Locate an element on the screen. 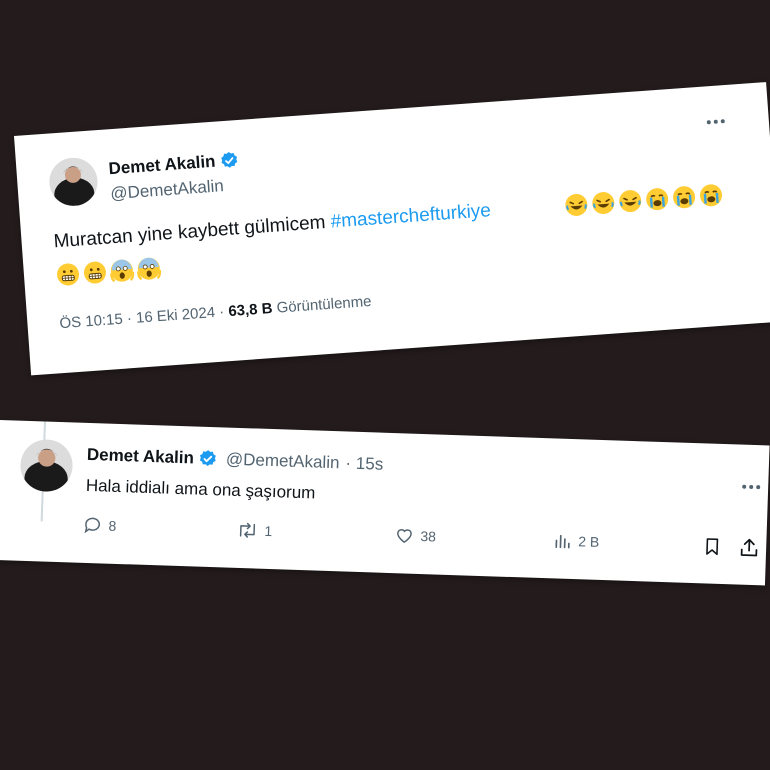 The width and height of the screenshot is (770, 770). share-button is located at coordinates (749, 548).